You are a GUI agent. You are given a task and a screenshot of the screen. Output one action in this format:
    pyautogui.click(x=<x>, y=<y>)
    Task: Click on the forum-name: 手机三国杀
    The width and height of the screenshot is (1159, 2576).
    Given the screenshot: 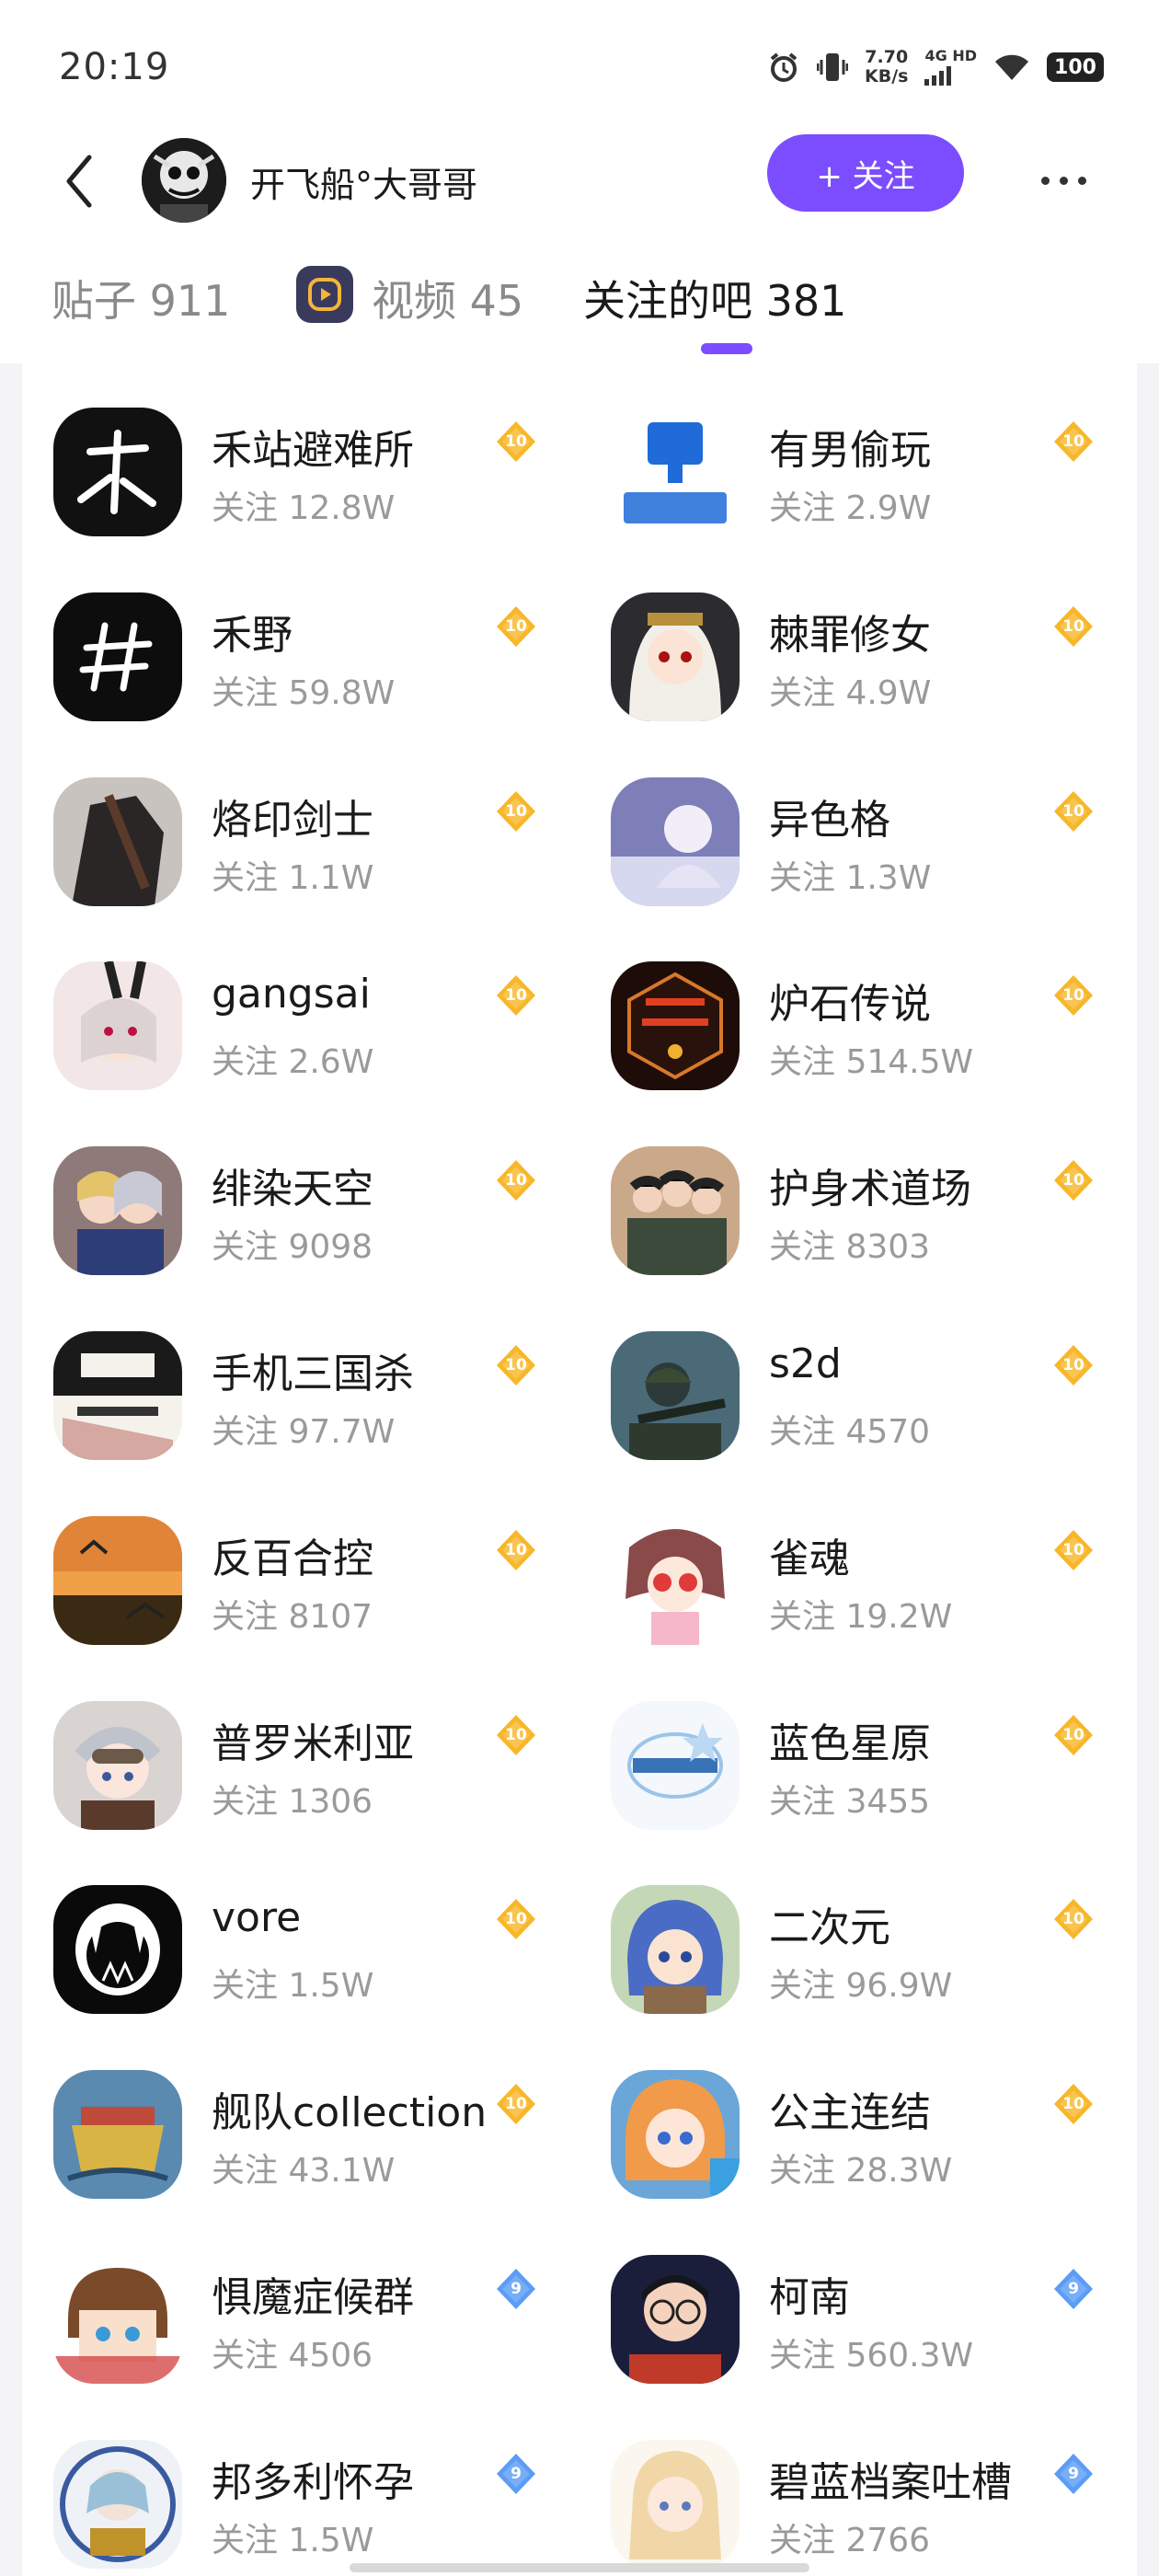 What is the action you would take?
    pyautogui.click(x=313, y=1374)
    